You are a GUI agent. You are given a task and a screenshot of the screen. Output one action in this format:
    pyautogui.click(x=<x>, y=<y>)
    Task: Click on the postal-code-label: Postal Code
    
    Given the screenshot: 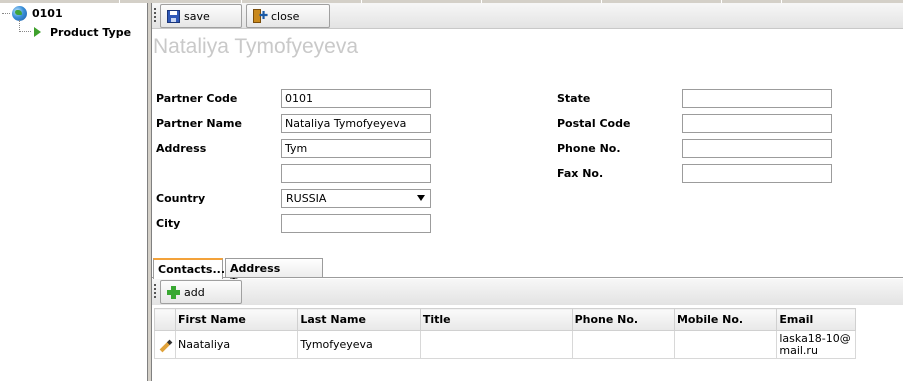 What is the action you would take?
    pyautogui.click(x=594, y=123)
    